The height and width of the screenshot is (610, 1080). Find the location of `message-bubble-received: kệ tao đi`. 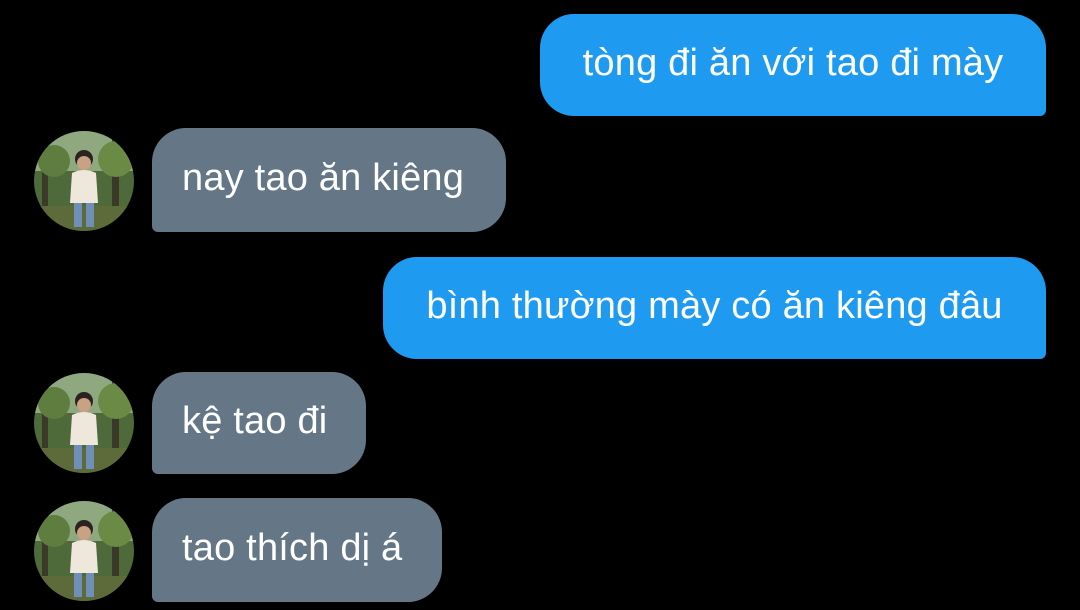

message-bubble-received: kệ tao đi is located at coordinates (259, 423).